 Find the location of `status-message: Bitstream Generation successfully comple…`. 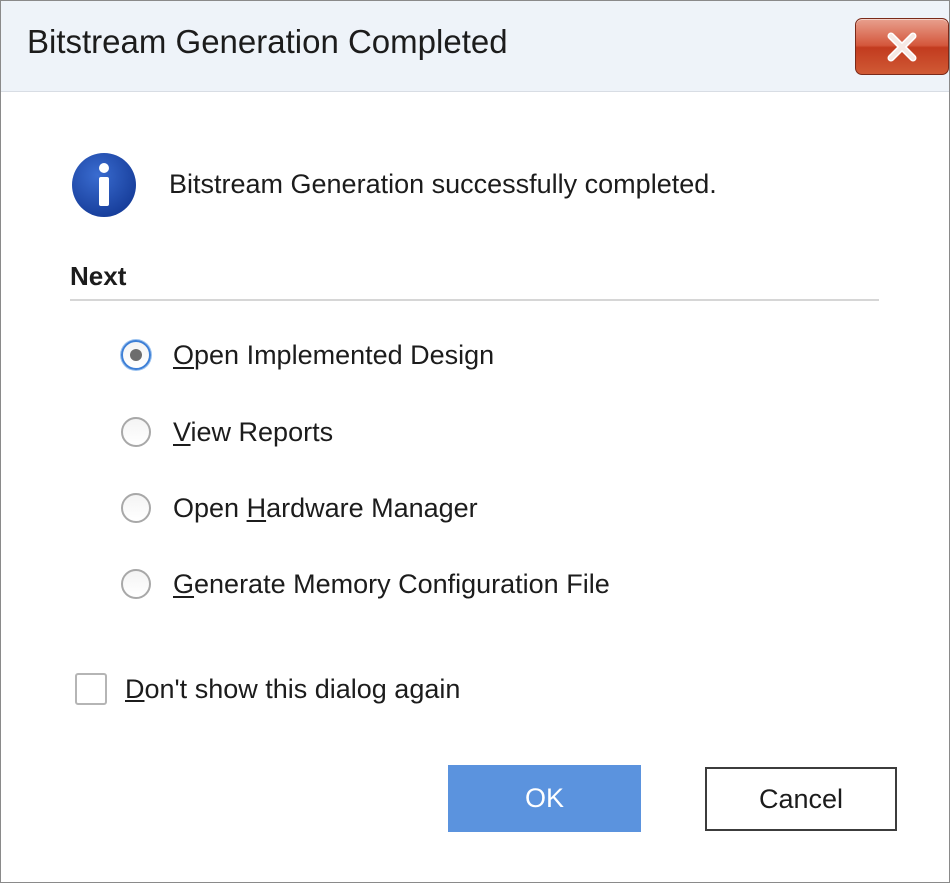

status-message: Bitstream Generation successfully comple… is located at coordinates (443, 184).